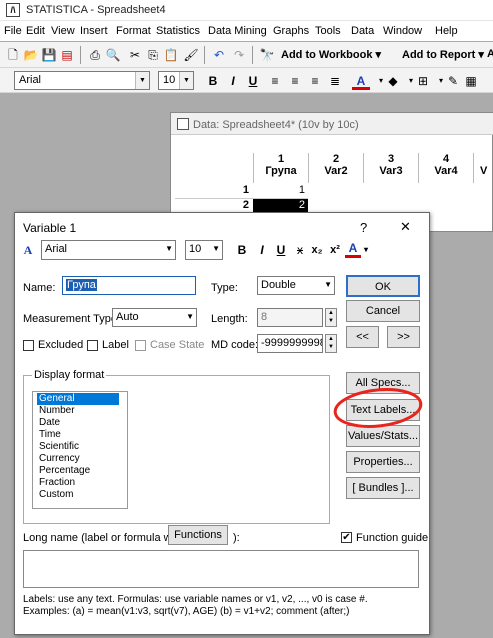 The height and width of the screenshot is (638, 493). Describe the element at coordinates (446, 31) in the screenshot. I see `menu-help: Help` at that location.